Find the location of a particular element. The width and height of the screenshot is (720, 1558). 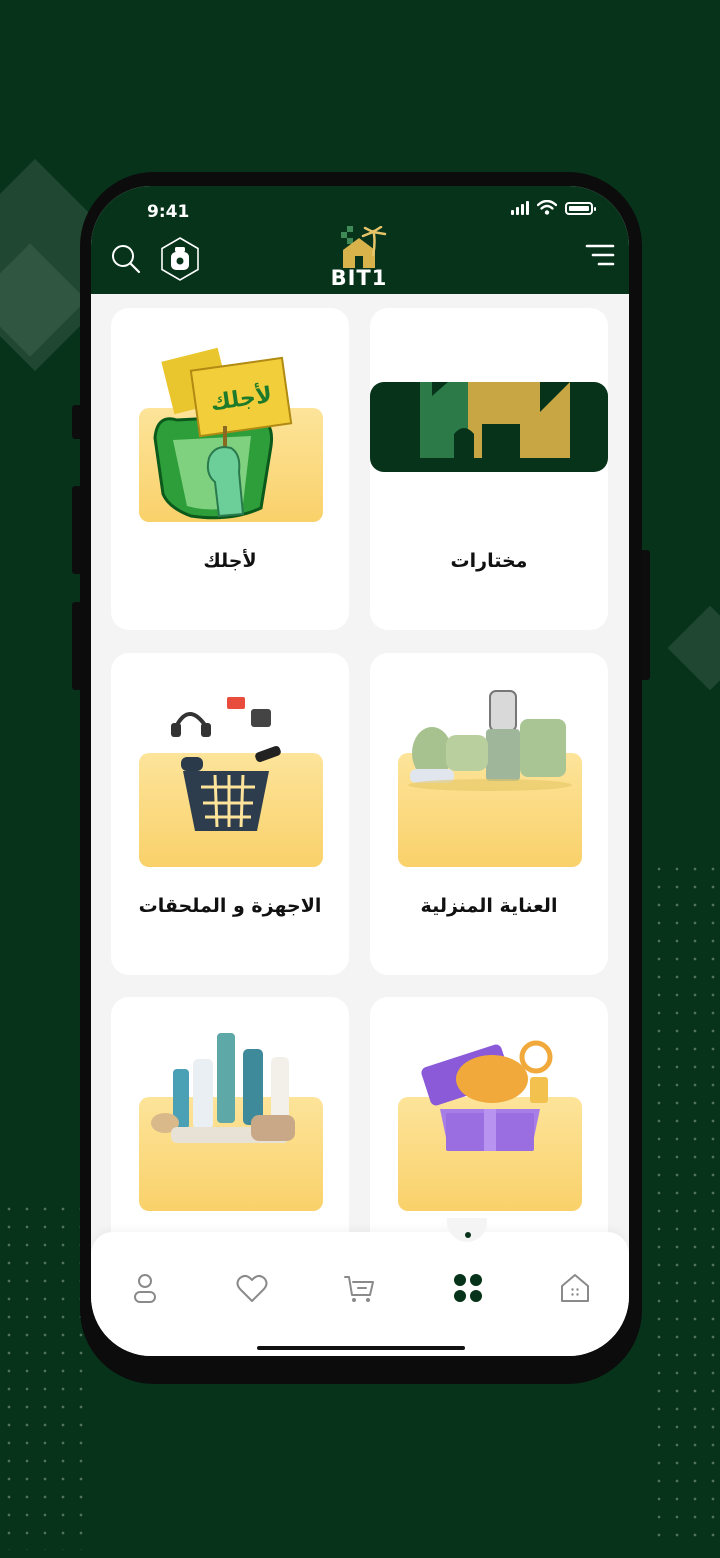

home-icon is located at coordinates (575, 1288).